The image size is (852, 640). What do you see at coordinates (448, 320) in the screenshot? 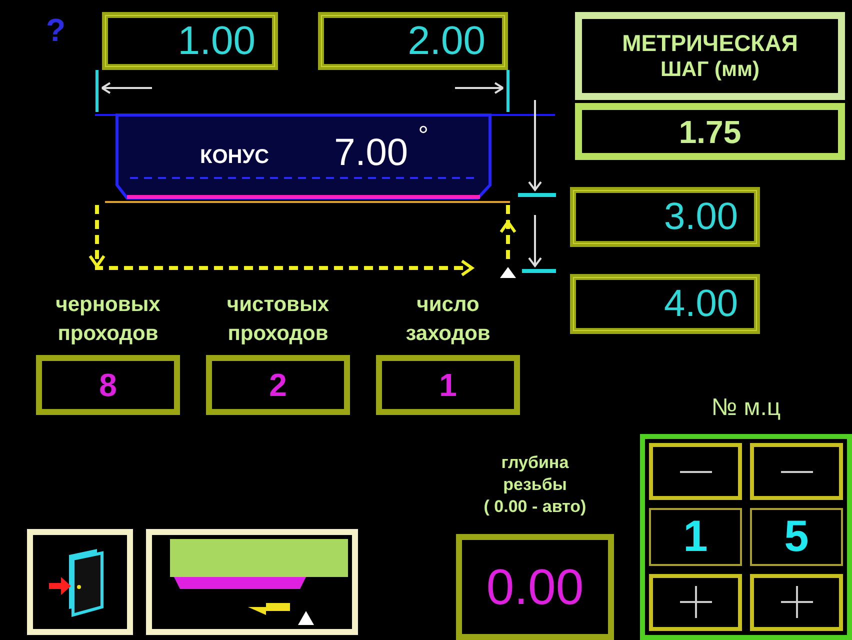
I see `field-label: число заходов` at bounding box center [448, 320].